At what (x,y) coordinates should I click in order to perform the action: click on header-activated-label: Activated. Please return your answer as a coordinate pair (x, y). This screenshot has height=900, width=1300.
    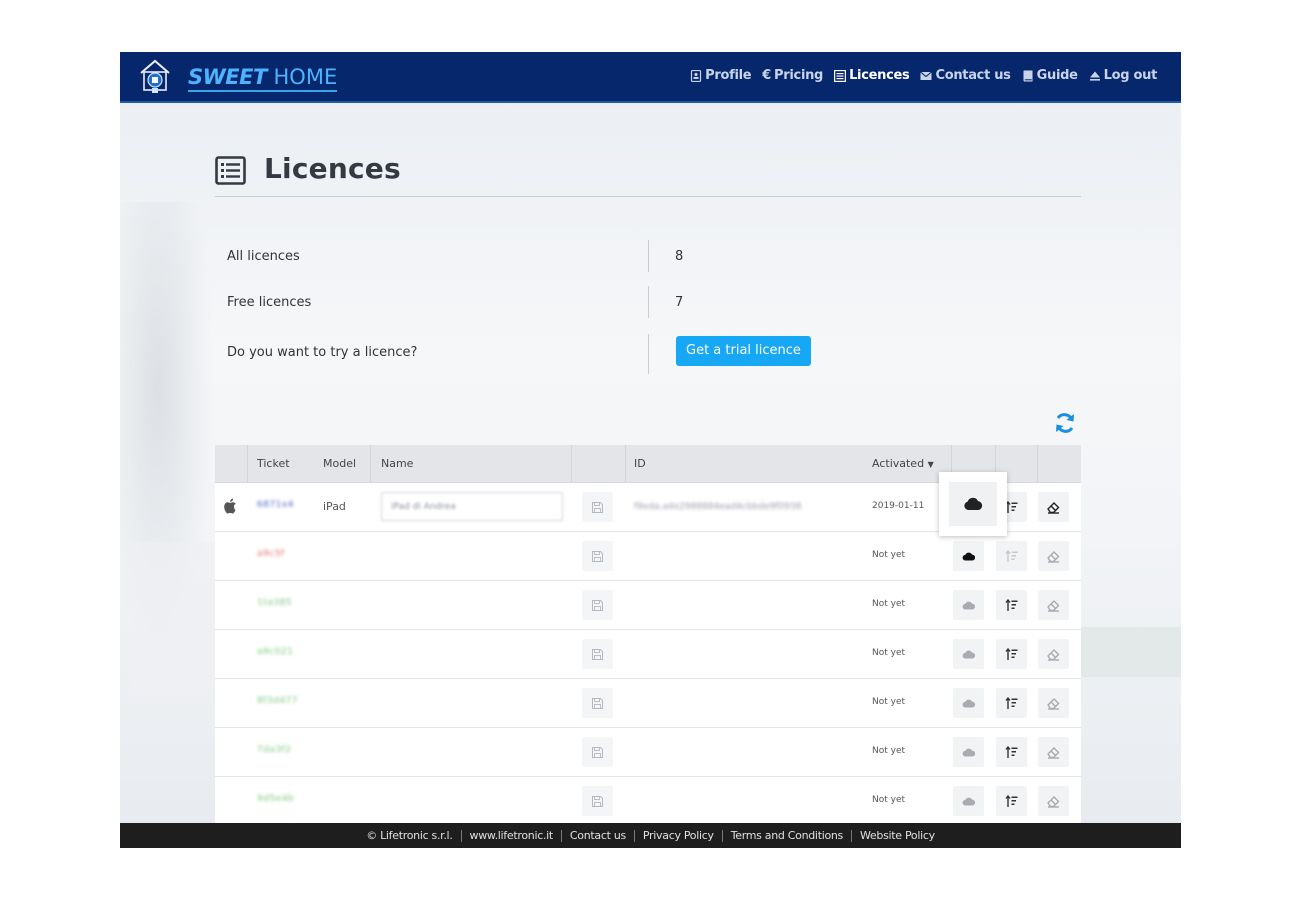
    Looking at the image, I should click on (898, 463).